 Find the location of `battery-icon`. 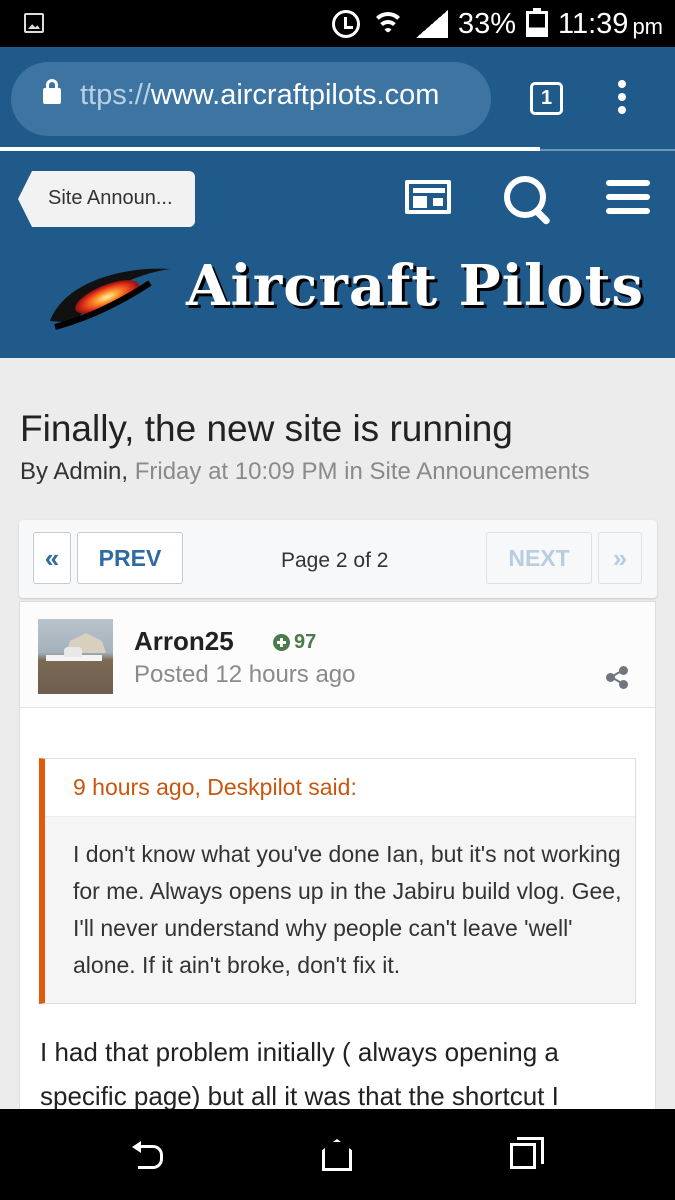

battery-icon is located at coordinates (537, 22).